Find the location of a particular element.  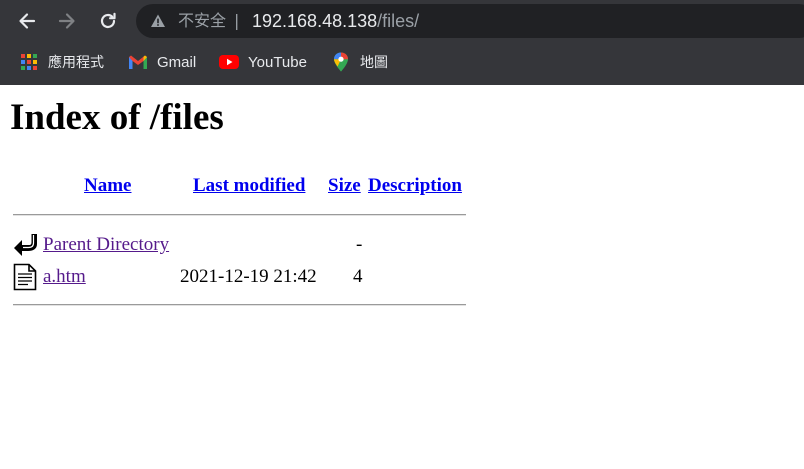

url-text: 192.168.48.138/files/ is located at coordinates (335, 21).